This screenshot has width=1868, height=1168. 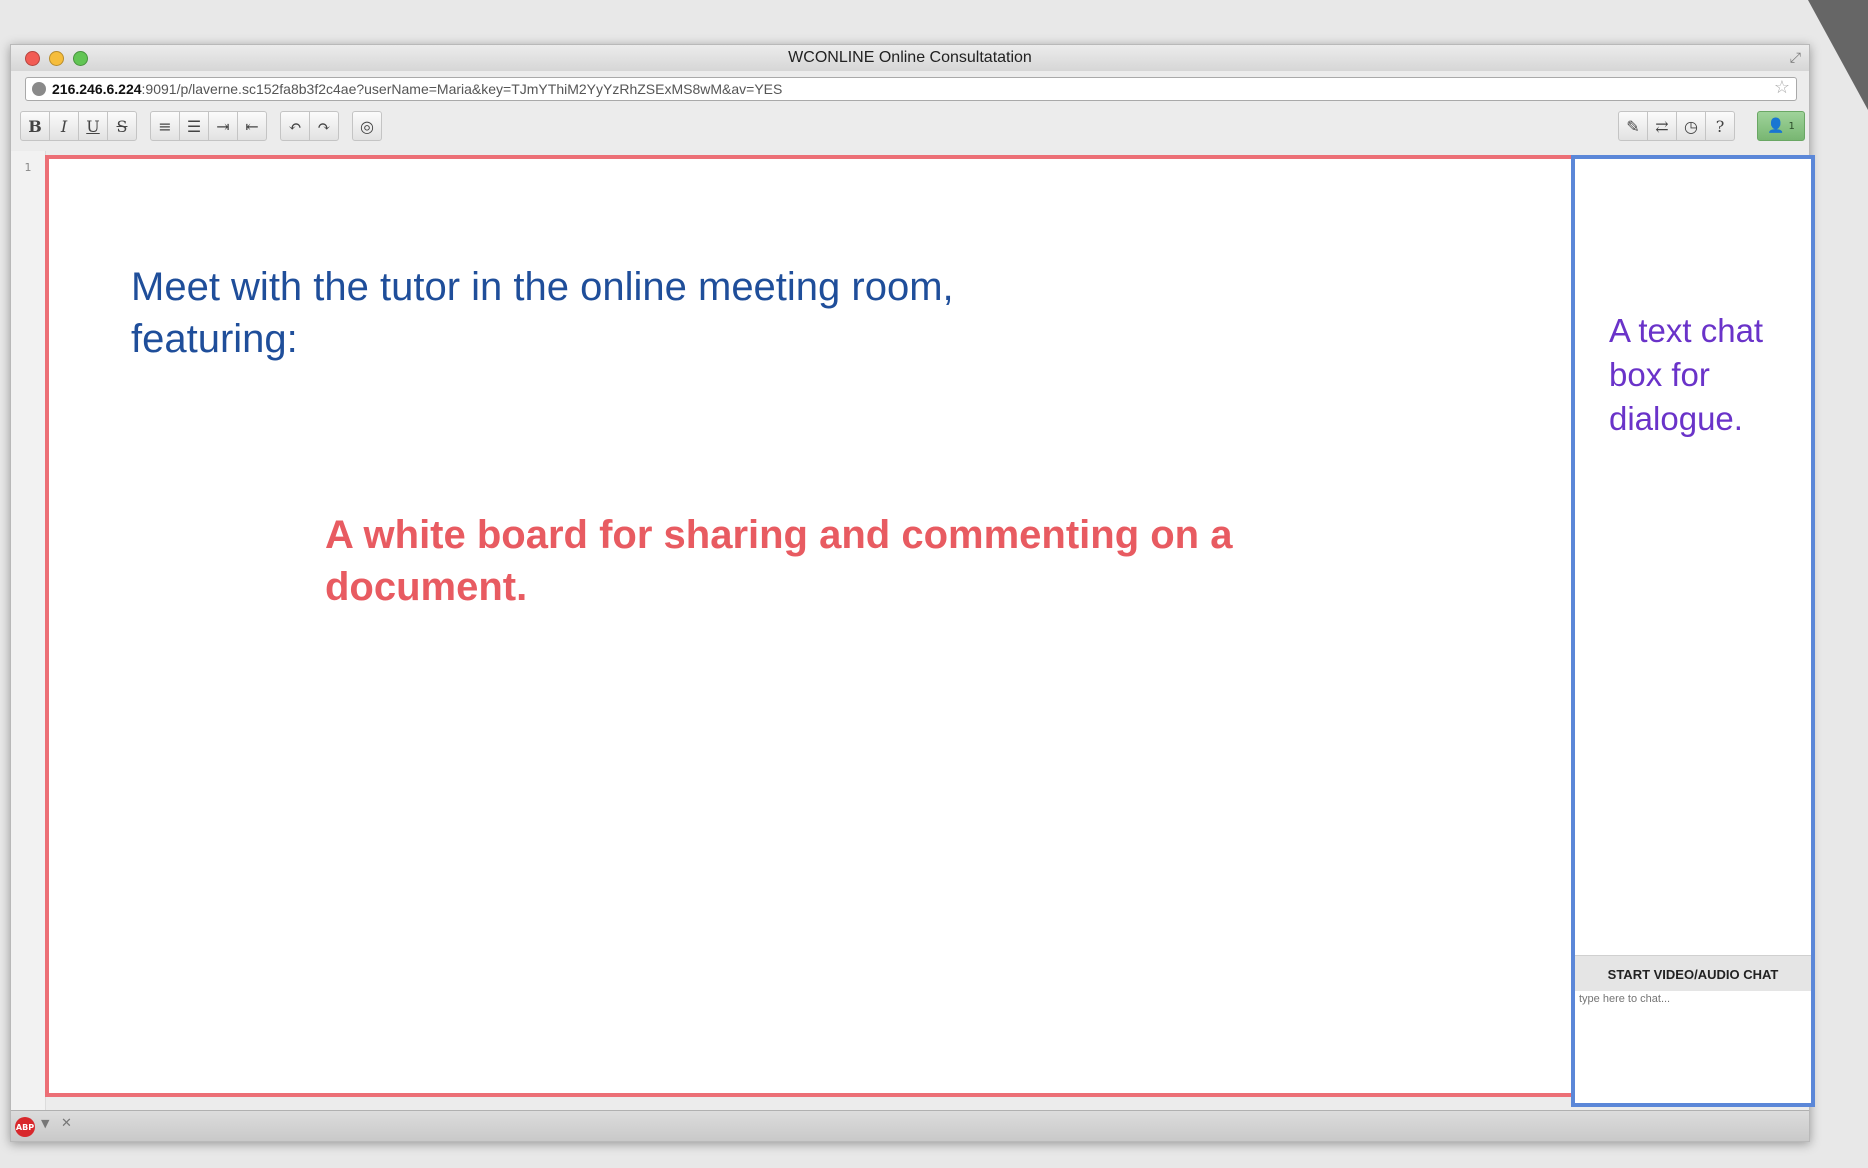 I want to click on color-group: ◎, so click(x=367, y=126).